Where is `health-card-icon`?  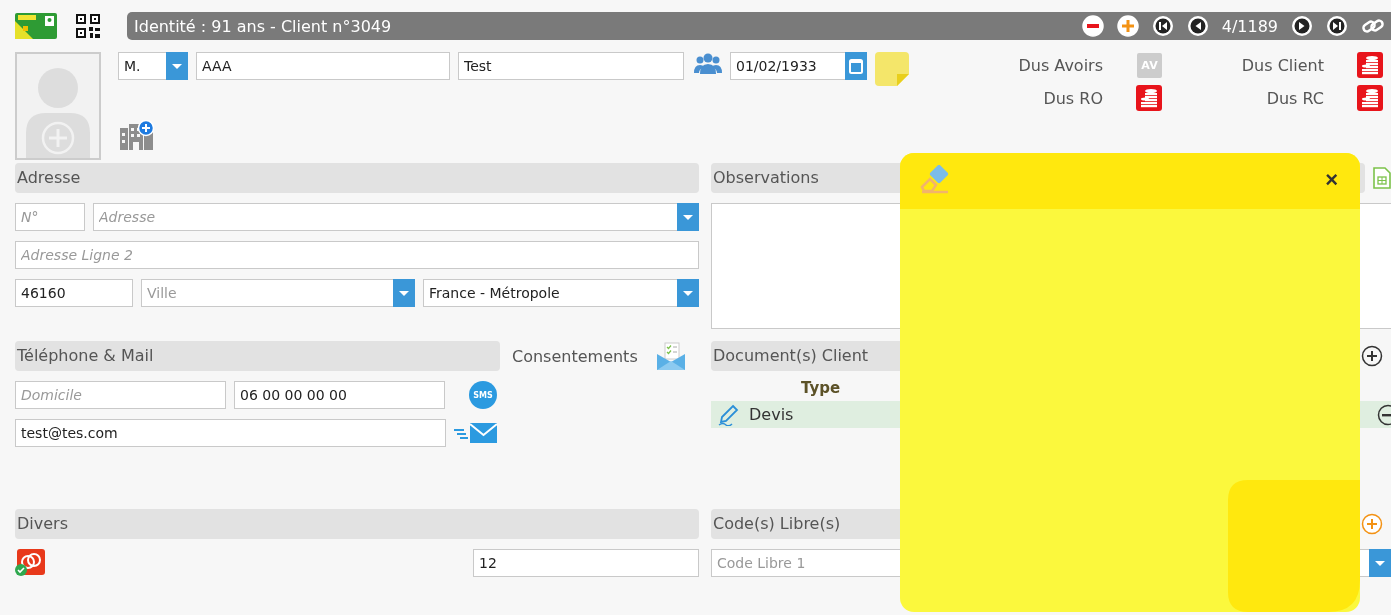 health-card-icon is located at coordinates (36, 26).